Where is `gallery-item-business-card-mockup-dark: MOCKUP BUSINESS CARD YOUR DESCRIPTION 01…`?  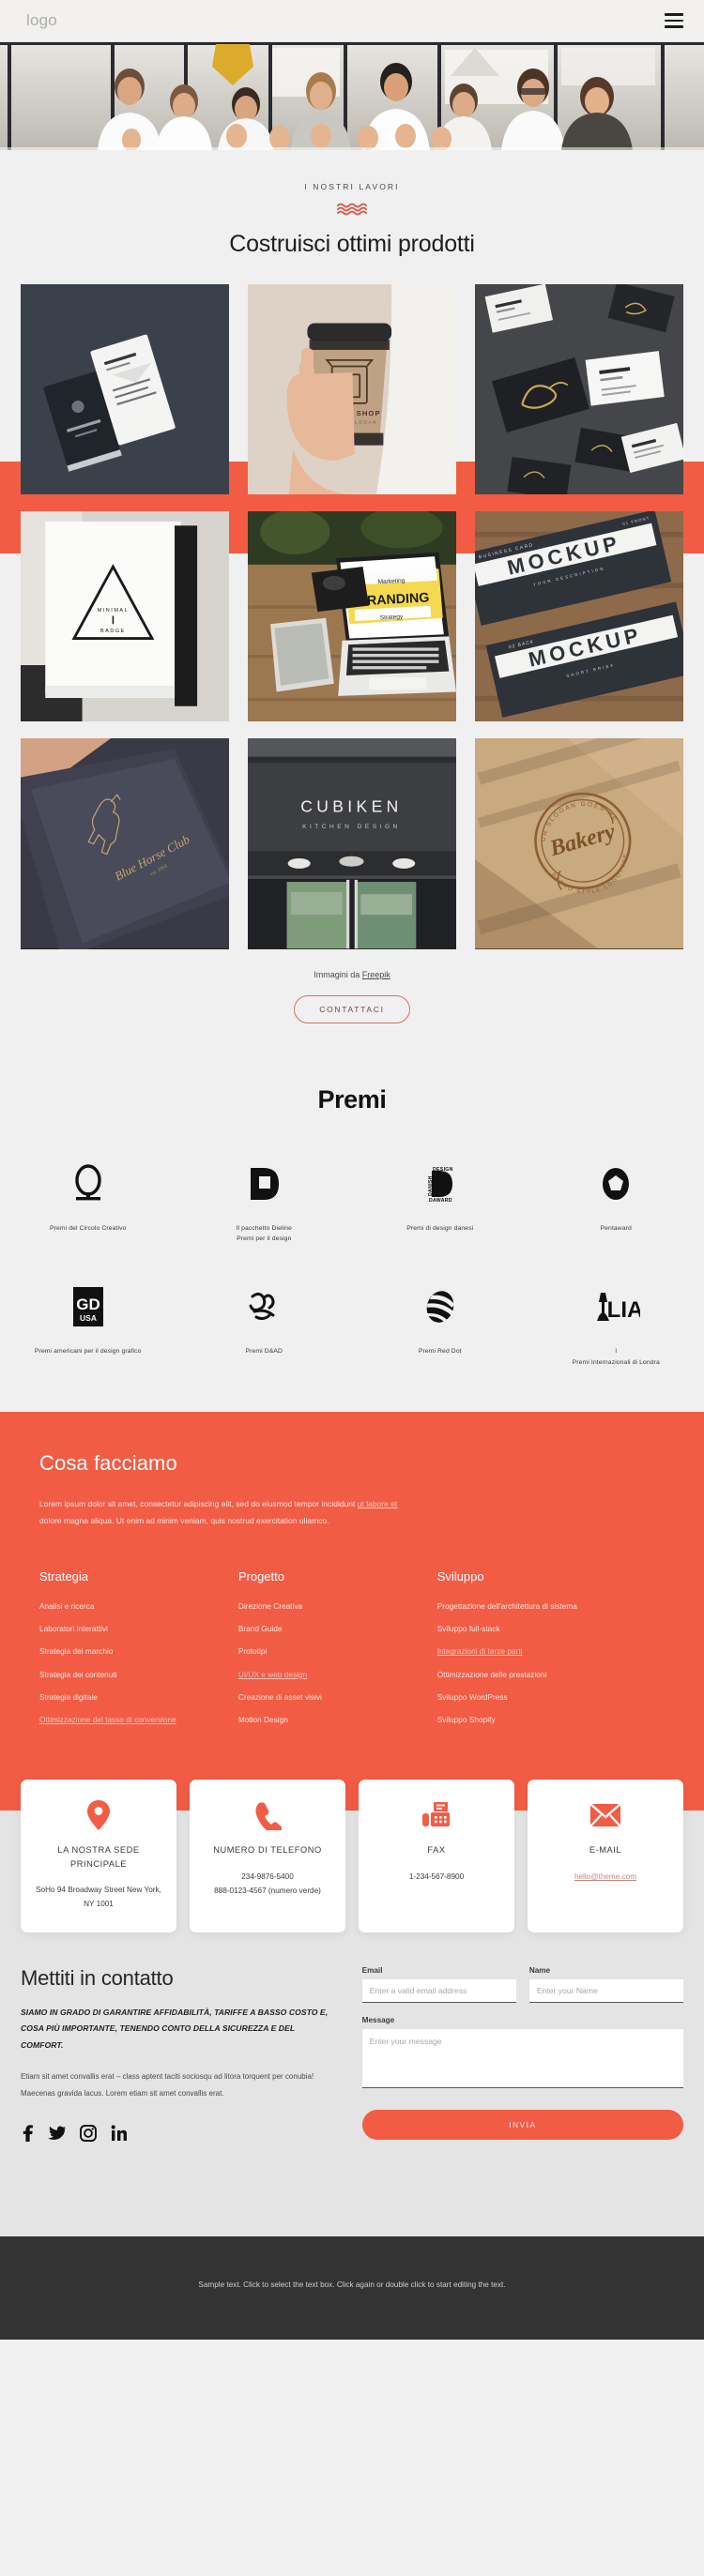
gallery-item-business-card-mockup-dark: MOCKUP BUSINESS CARD YOUR DESCRIPTION 01… is located at coordinates (579, 616).